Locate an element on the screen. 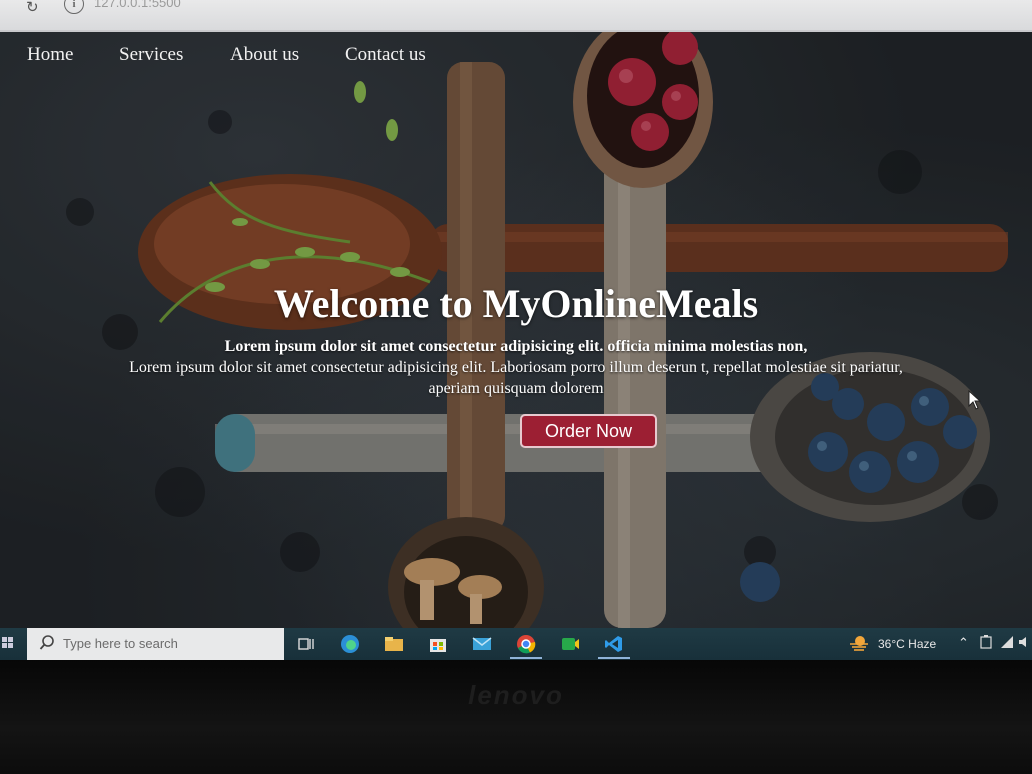 Image resolution: width=1032 pixels, height=774 pixels. nav-link-services: Services is located at coordinates (151, 55).